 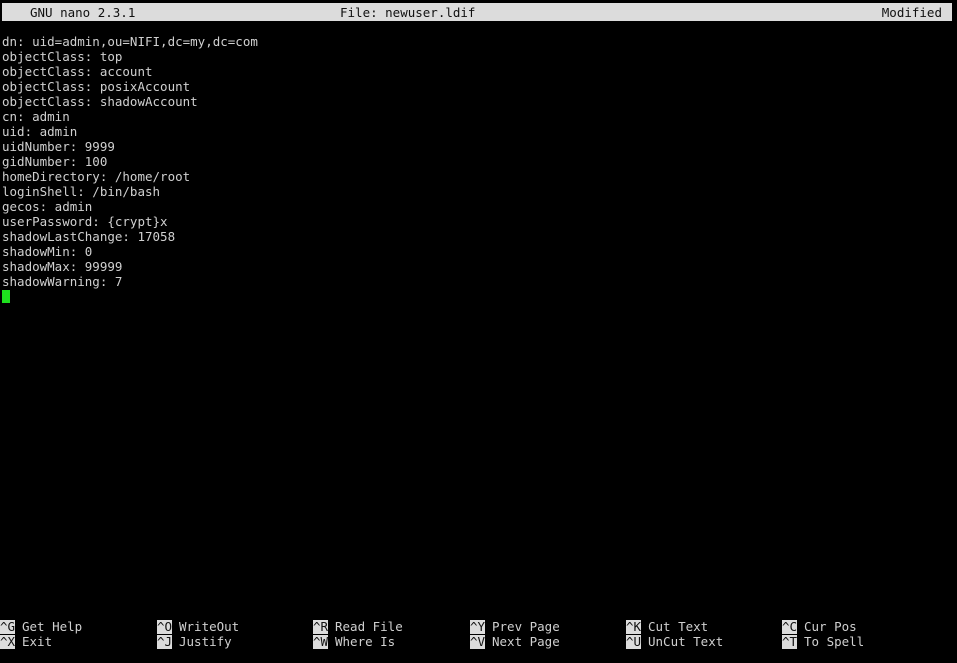 I want to click on editor-line: objectClass: shadowAccount, so click(x=100, y=101).